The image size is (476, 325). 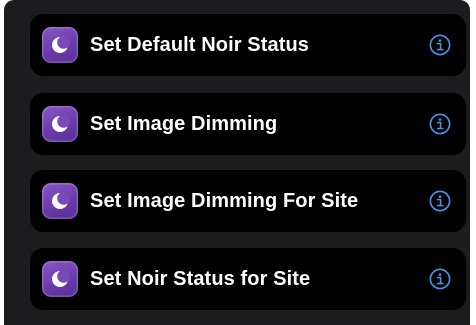 I want to click on action-label: Set Noir Status for Site, so click(x=200, y=278).